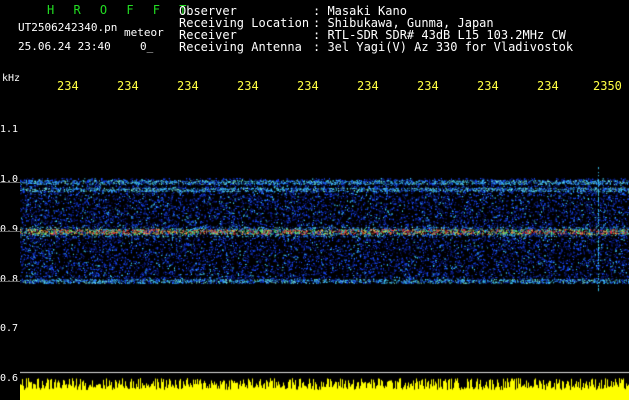 The image size is (629, 400). Describe the element at coordinates (68, 27) in the screenshot. I see `filename: UT2506242340.pn` at that location.